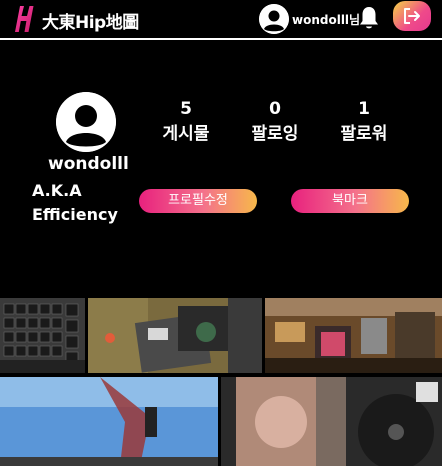  What do you see at coordinates (364, 134) in the screenshot?
I see `stat-followers-label: 팔로워` at bounding box center [364, 134].